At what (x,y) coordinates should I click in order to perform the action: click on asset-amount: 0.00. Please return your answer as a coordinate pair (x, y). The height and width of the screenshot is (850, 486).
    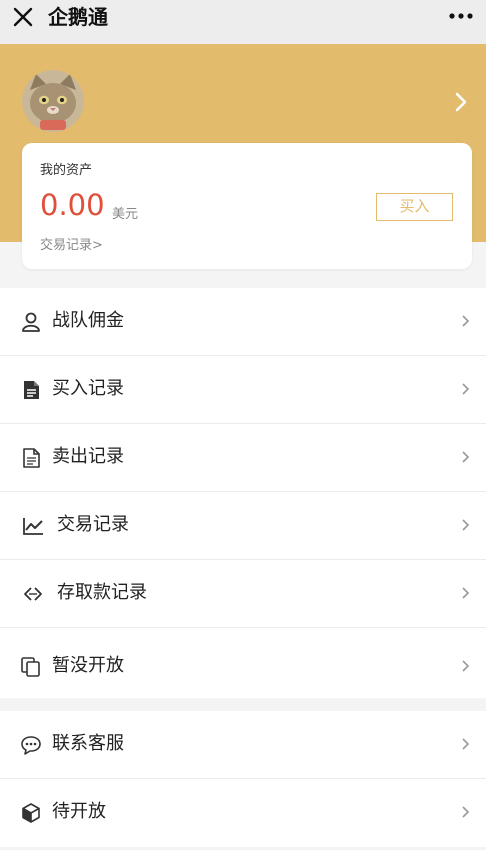
    Looking at the image, I should click on (72, 205).